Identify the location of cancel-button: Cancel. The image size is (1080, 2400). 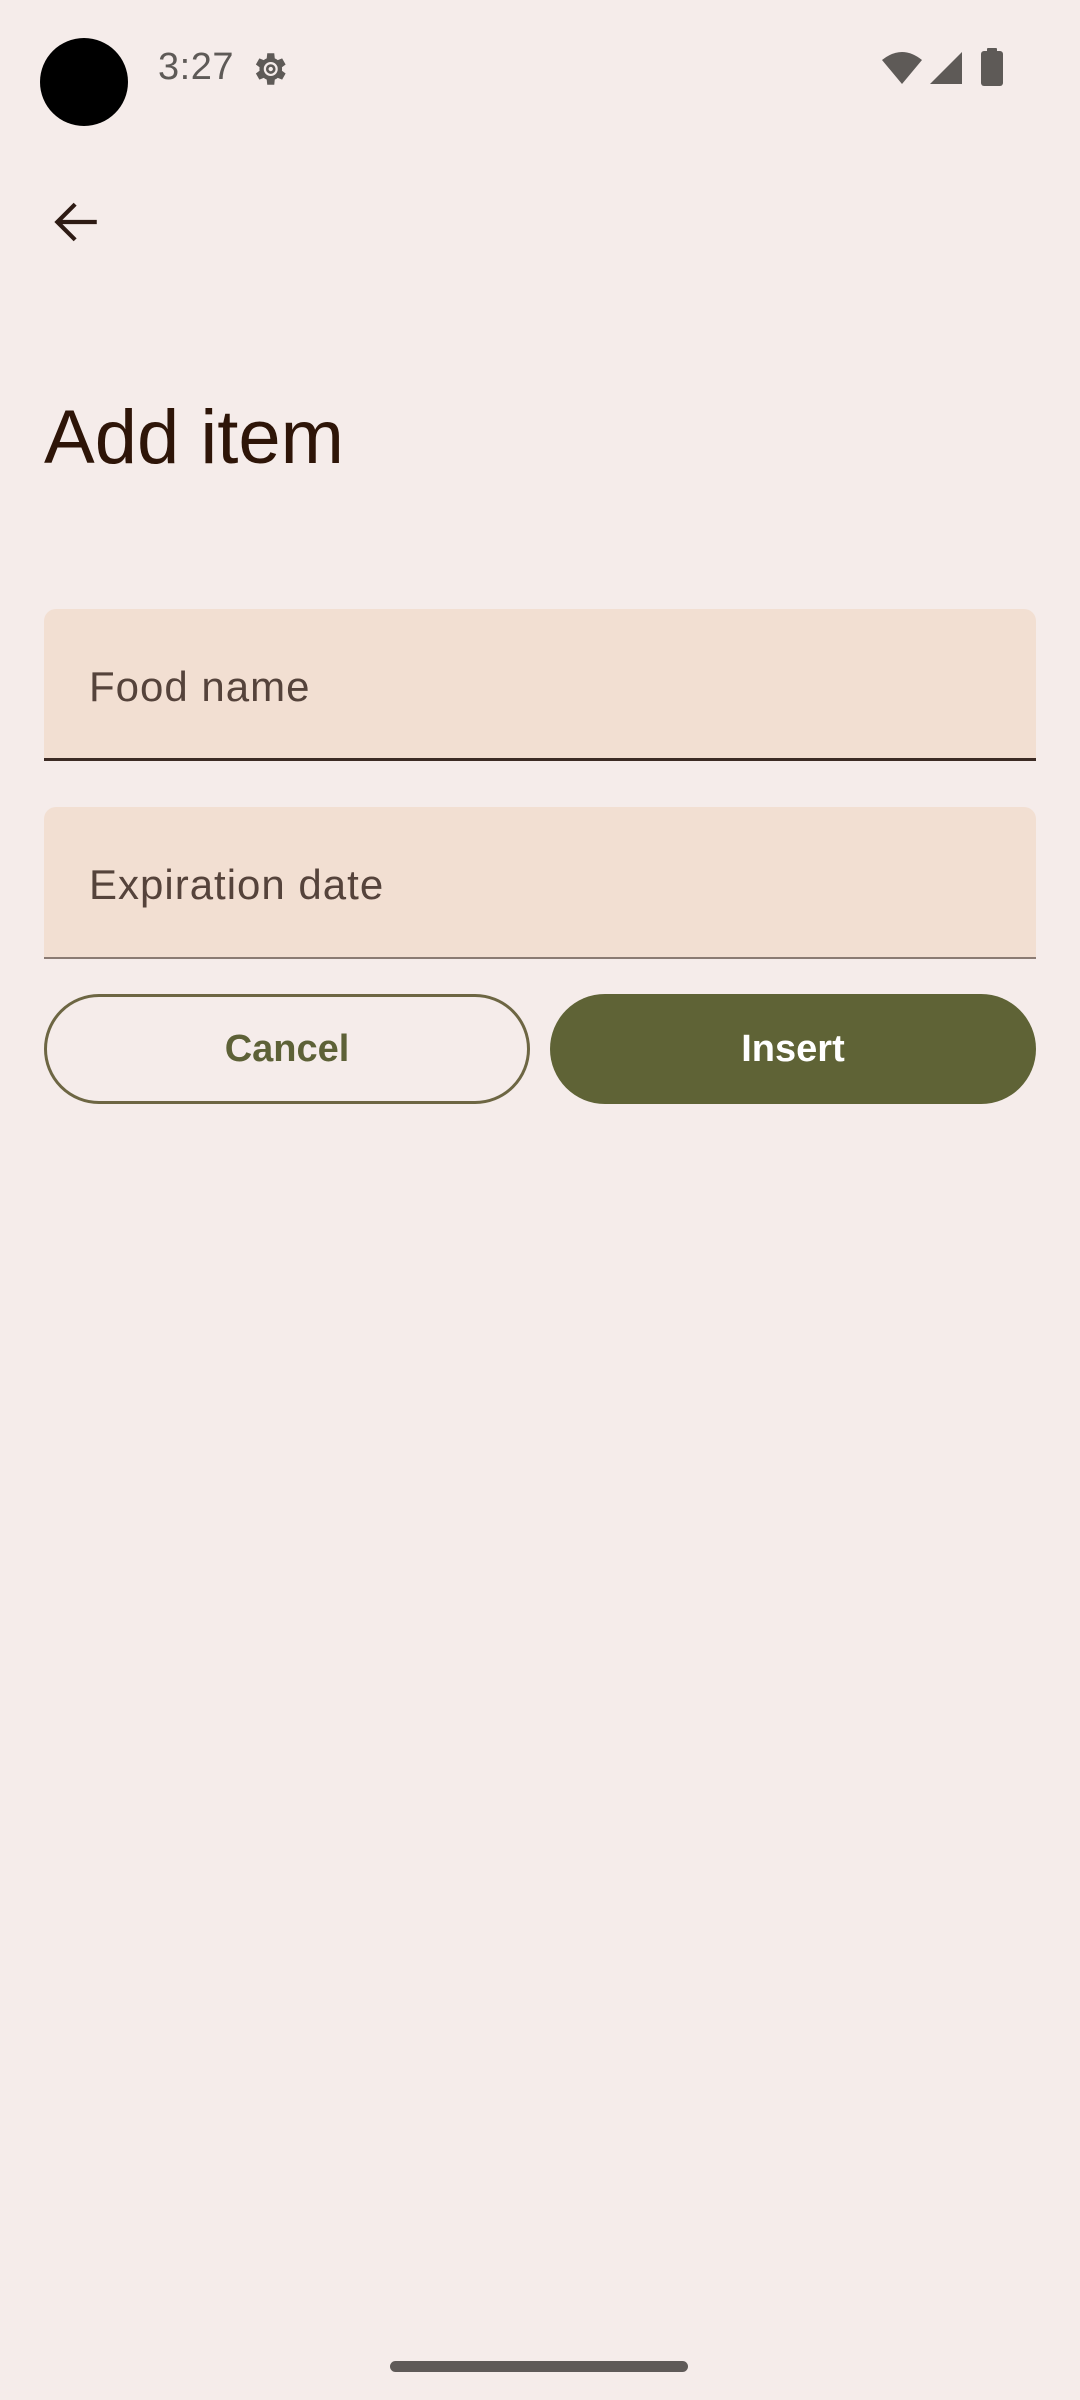
(287, 1049).